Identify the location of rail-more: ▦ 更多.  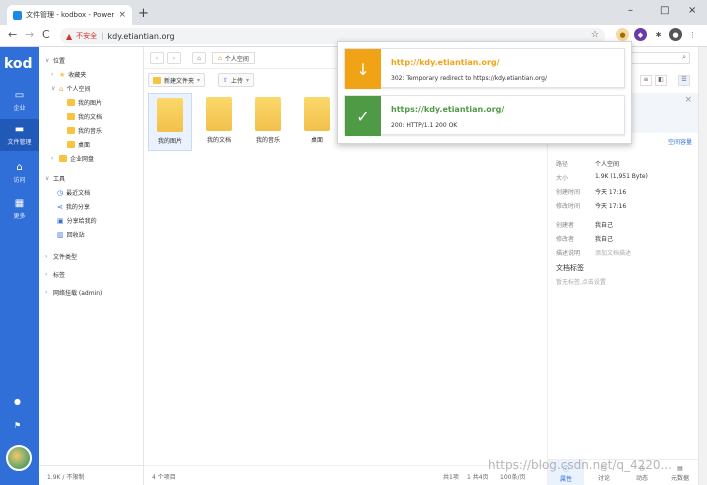
(19, 209).